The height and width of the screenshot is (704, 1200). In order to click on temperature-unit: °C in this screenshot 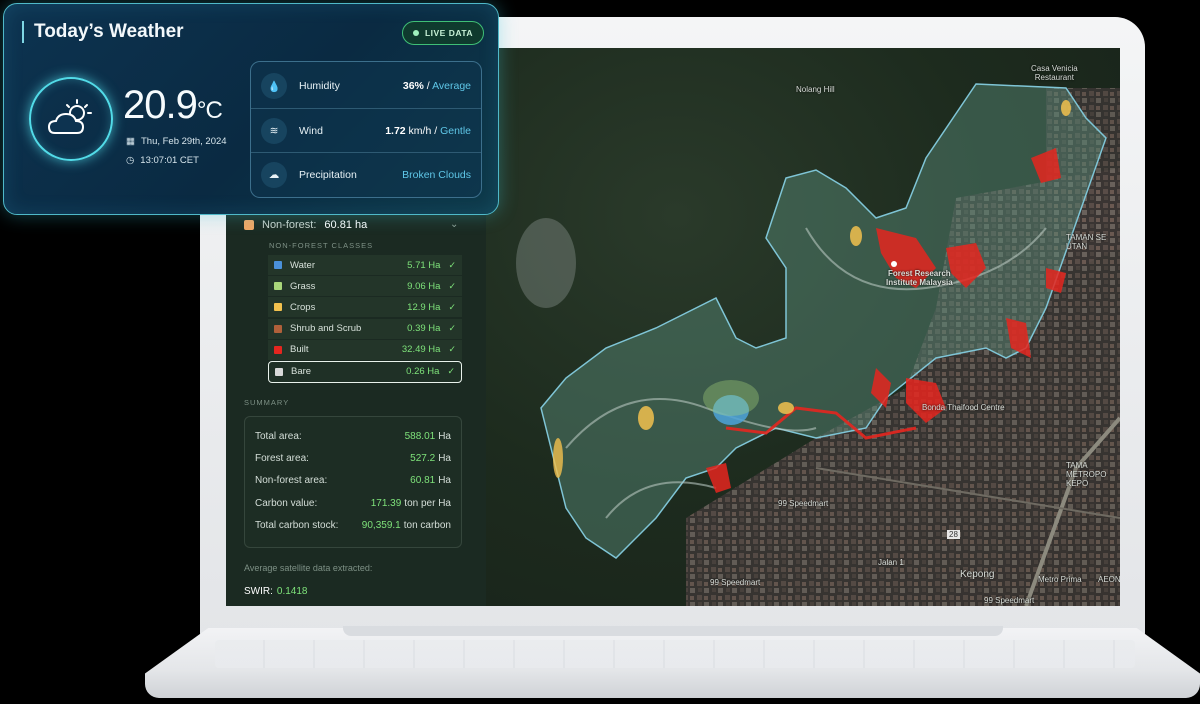, I will do `click(209, 110)`.